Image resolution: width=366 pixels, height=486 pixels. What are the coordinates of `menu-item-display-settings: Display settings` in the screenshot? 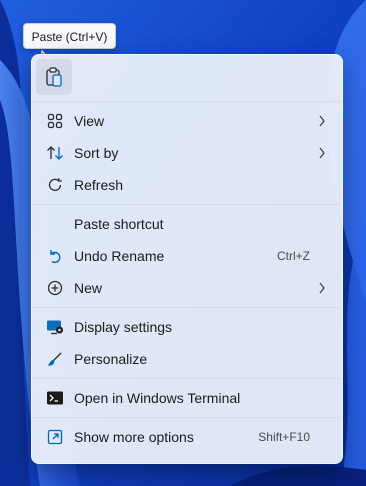 It's located at (187, 327).